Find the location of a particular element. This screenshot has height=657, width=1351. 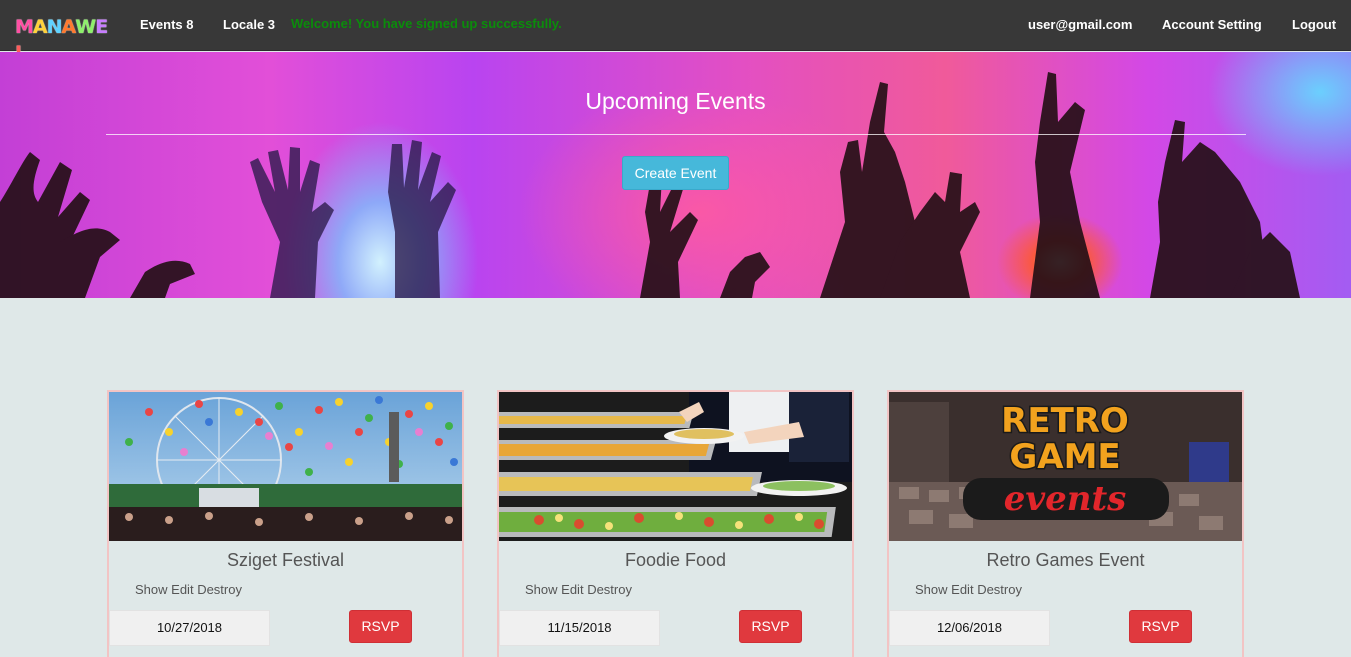

nav-locale-link: Locale 3 is located at coordinates (249, 24).